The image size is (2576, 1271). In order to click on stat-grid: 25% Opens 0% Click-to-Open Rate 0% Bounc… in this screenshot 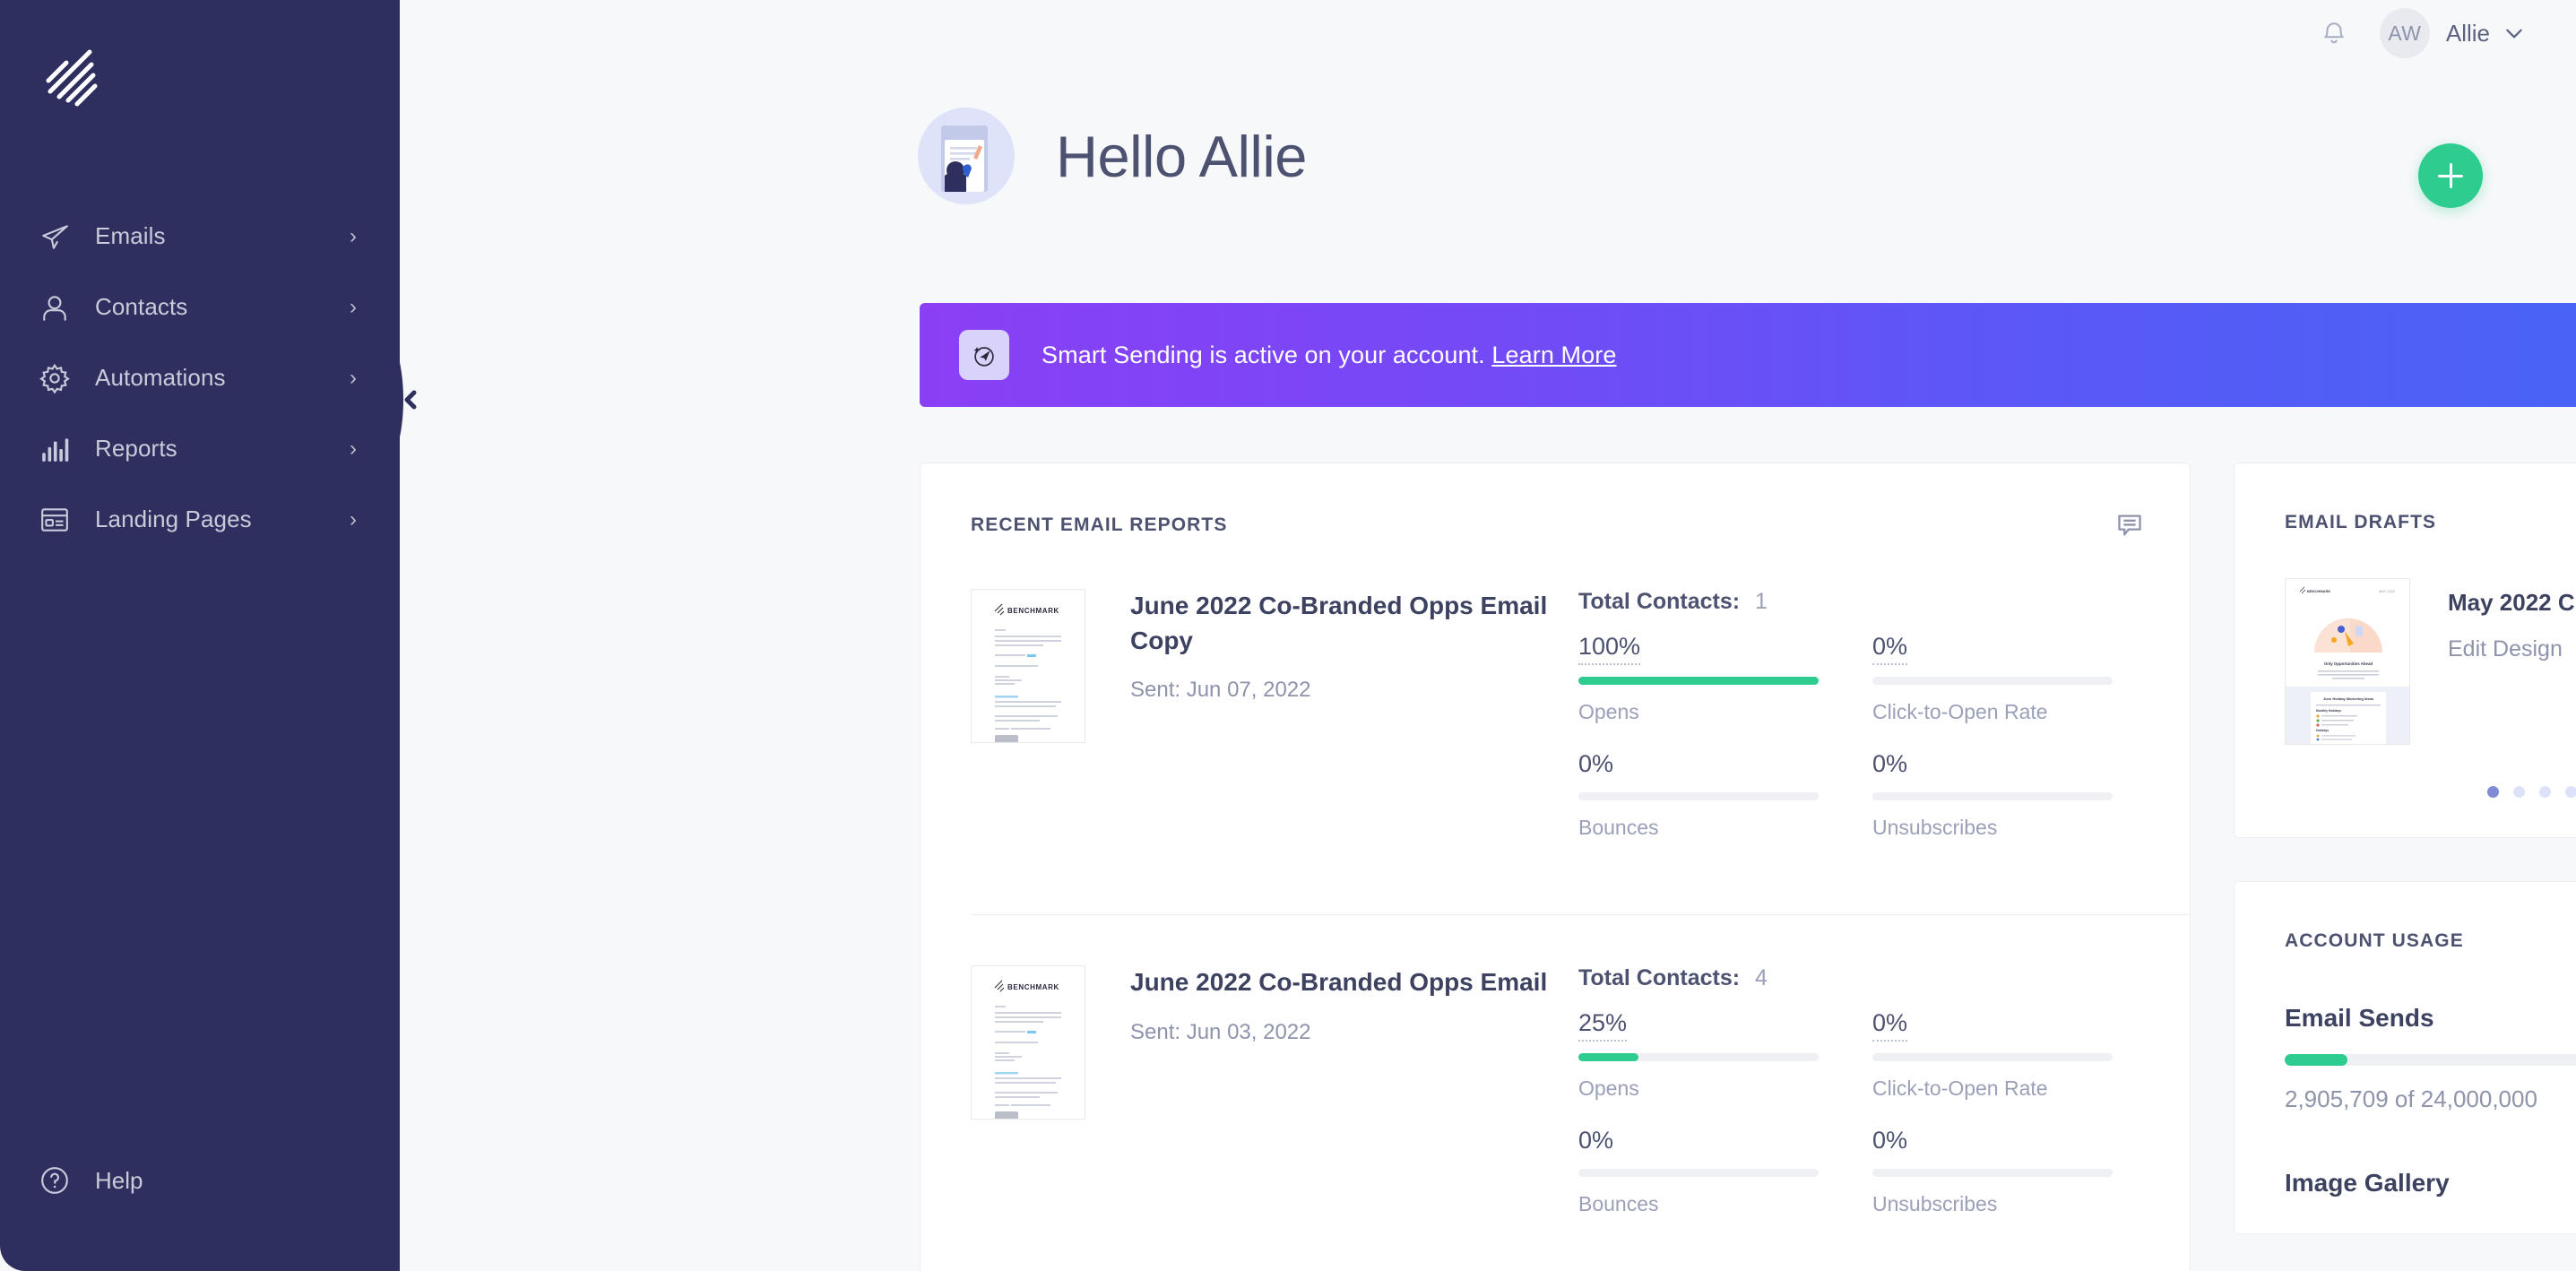, I will do `click(1866, 1126)`.